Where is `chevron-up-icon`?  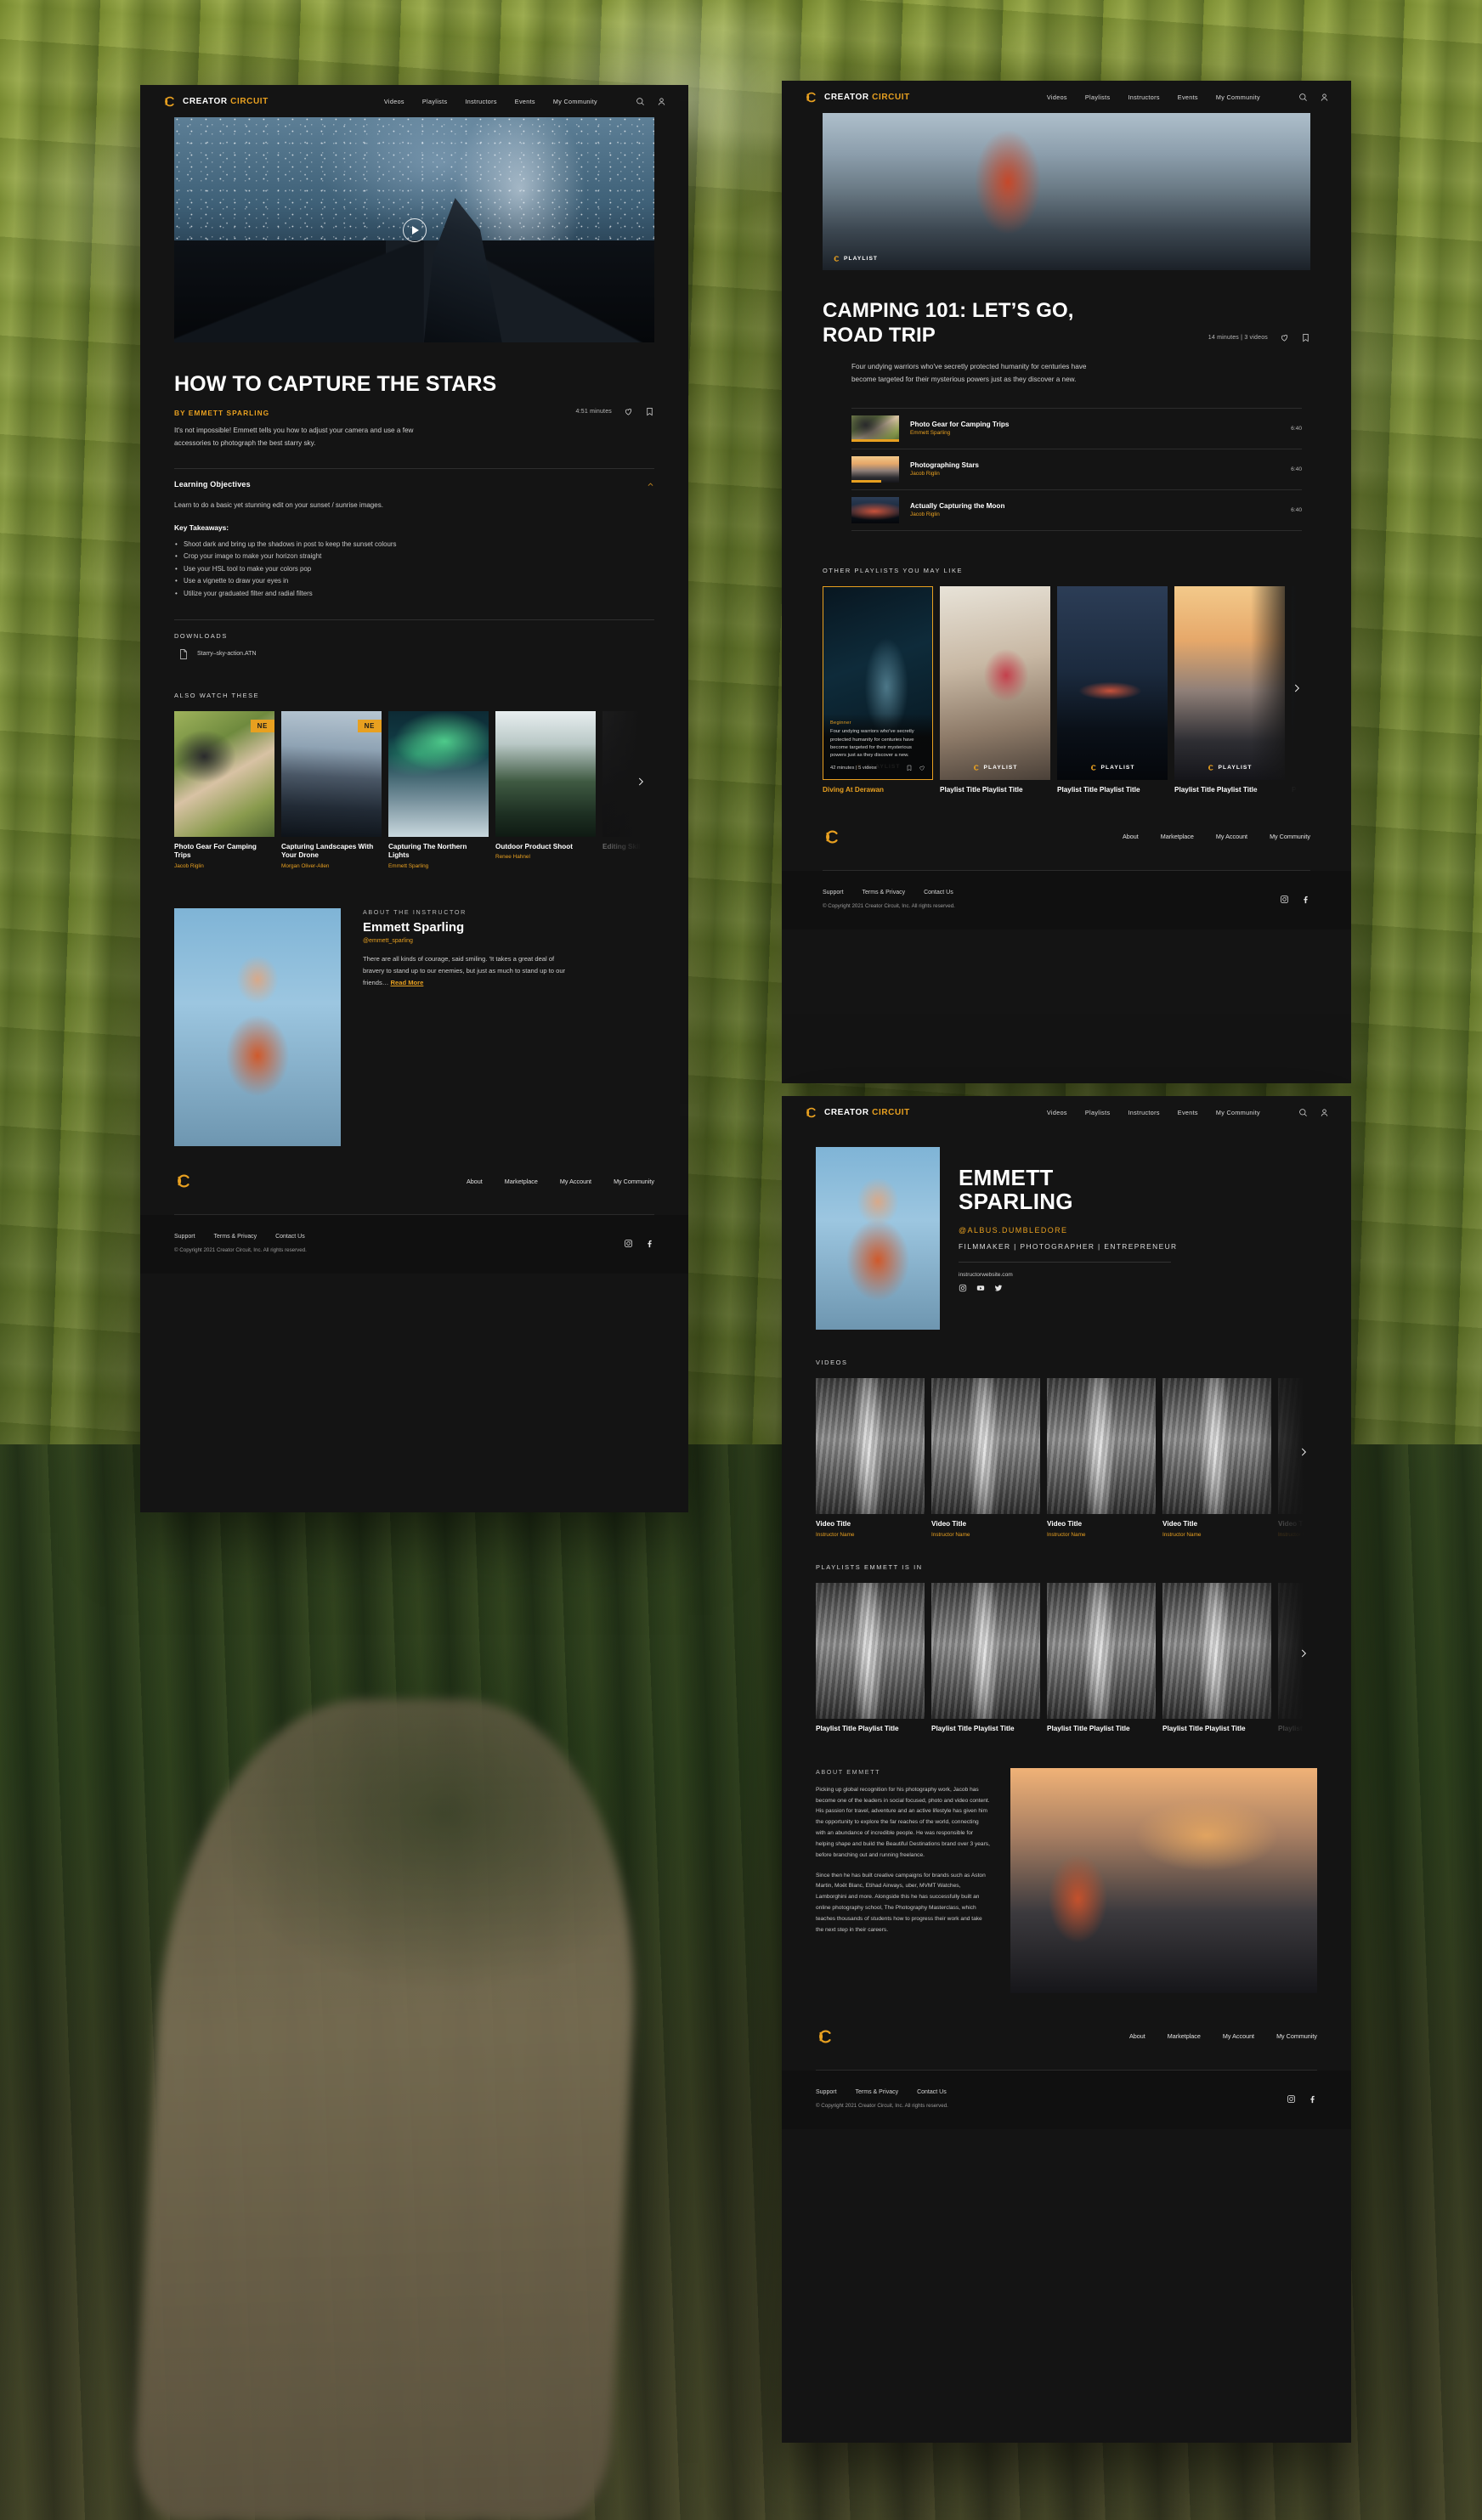 chevron-up-icon is located at coordinates (650, 485).